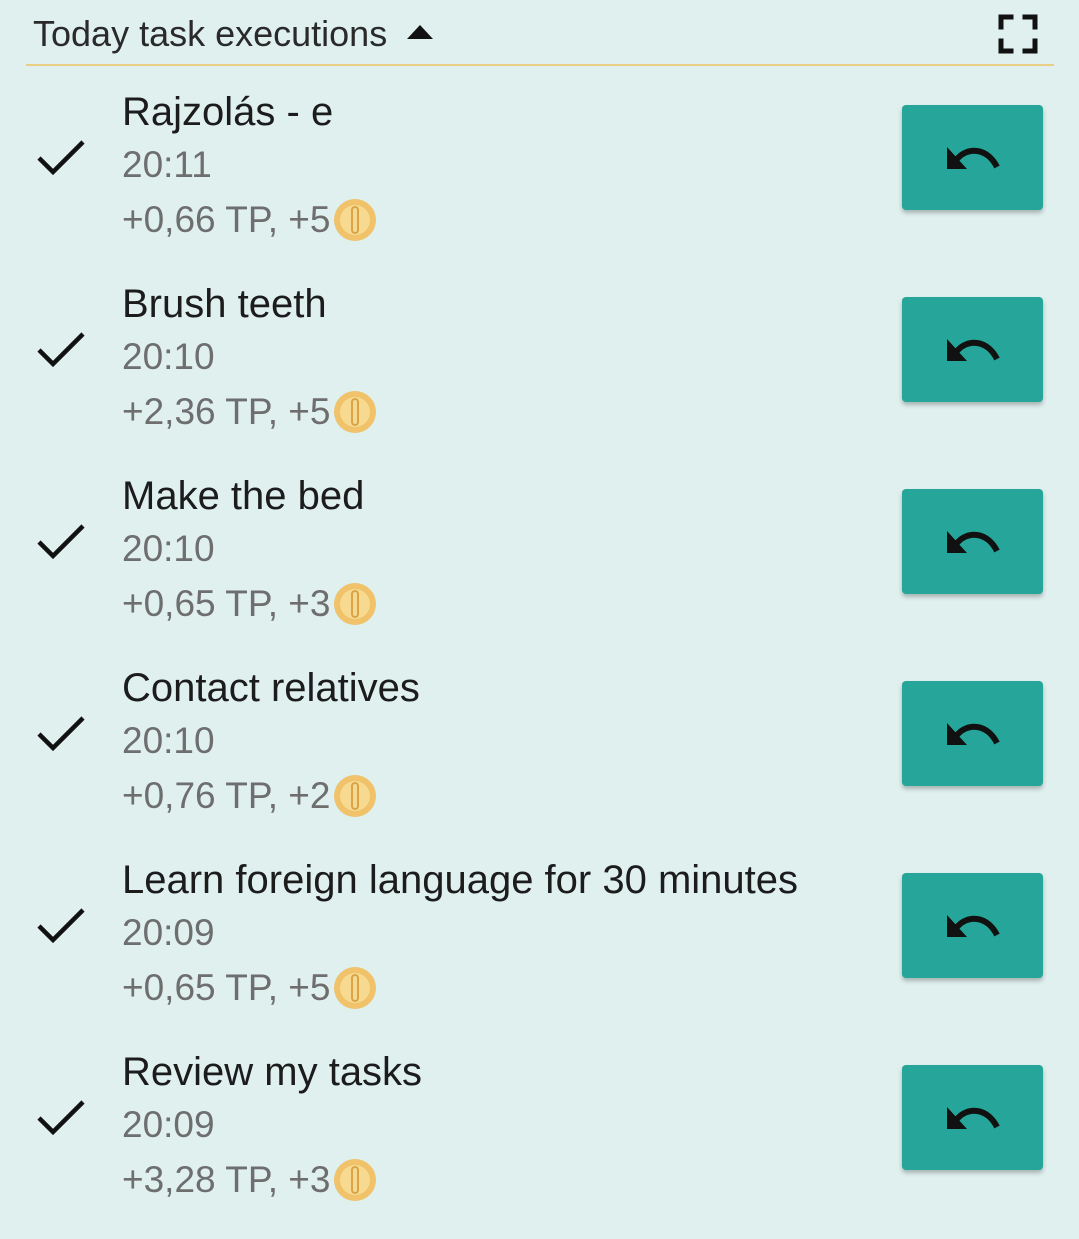  Describe the element at coordinates (540, 33) in the screenshot. I see `panel-header: Today task executions` at that location.